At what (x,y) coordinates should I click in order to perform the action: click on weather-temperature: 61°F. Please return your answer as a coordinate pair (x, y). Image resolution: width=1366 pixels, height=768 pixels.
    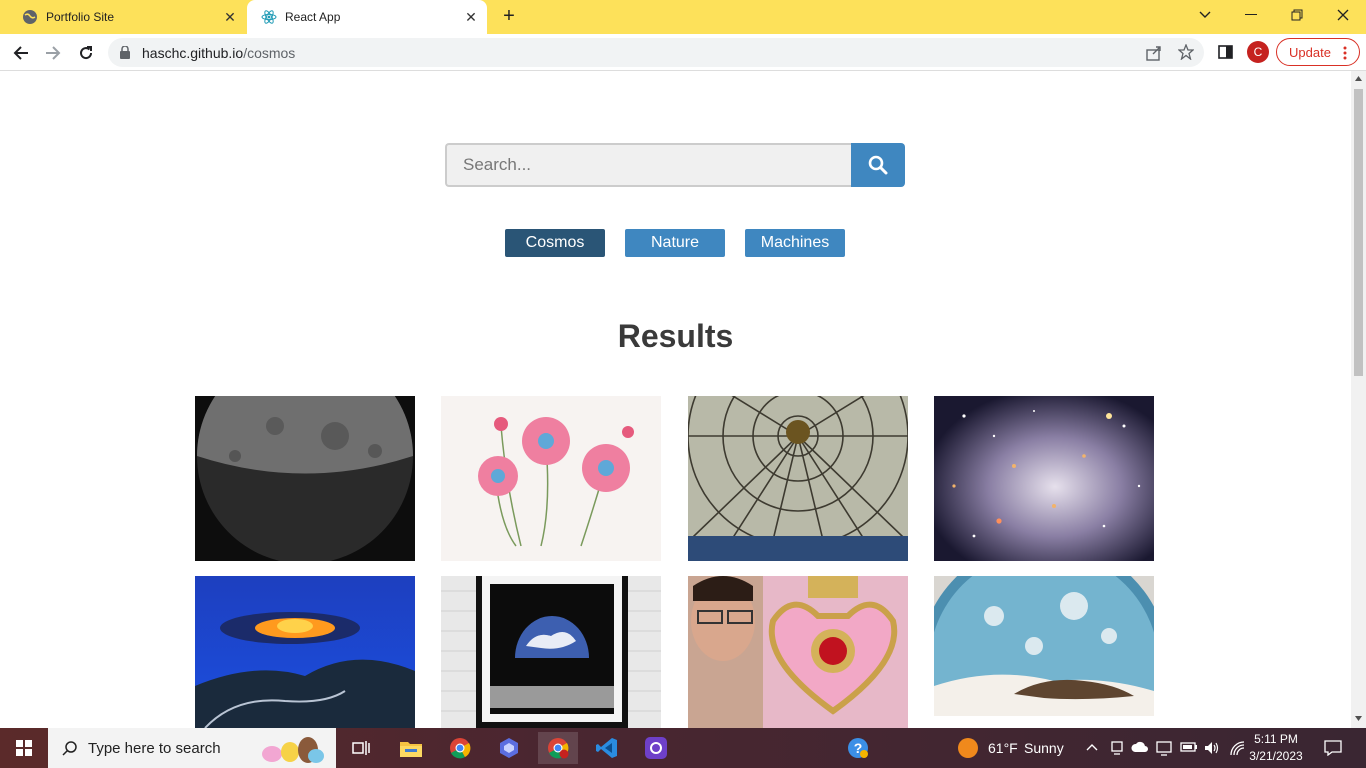
    Looking at the image, I should click on (1003, 748).